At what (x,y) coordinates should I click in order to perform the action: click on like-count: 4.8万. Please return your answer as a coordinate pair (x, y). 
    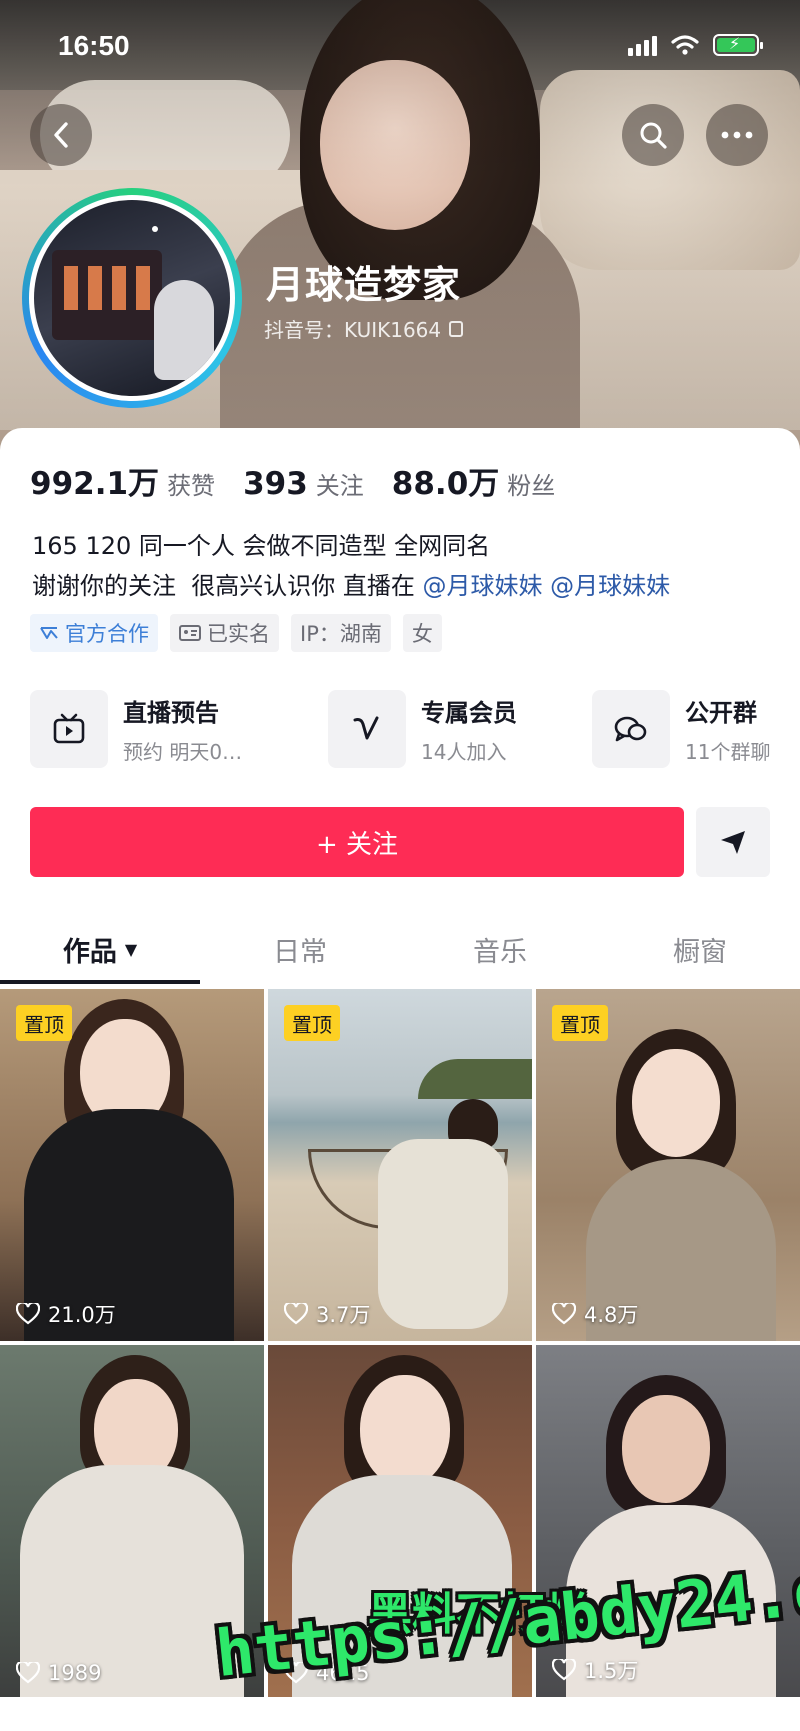
    Looking at the image, I should click on (595, 1314).